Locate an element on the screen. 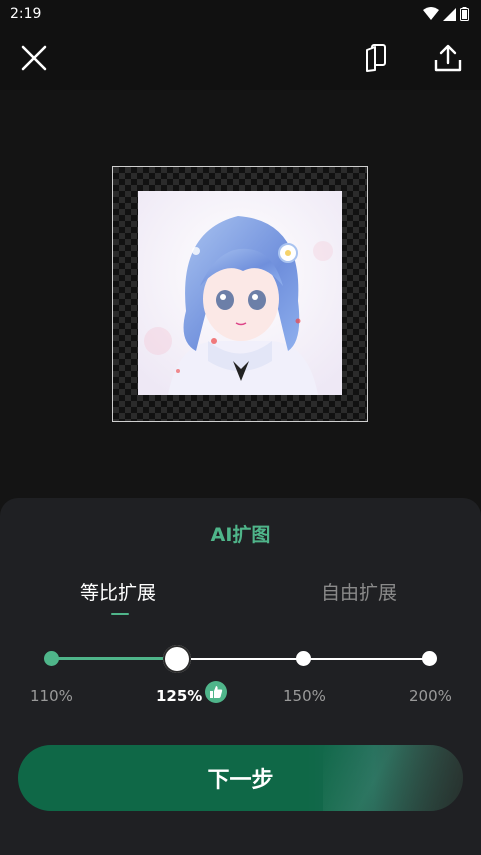  source-image is located at coordinates (240, 293).